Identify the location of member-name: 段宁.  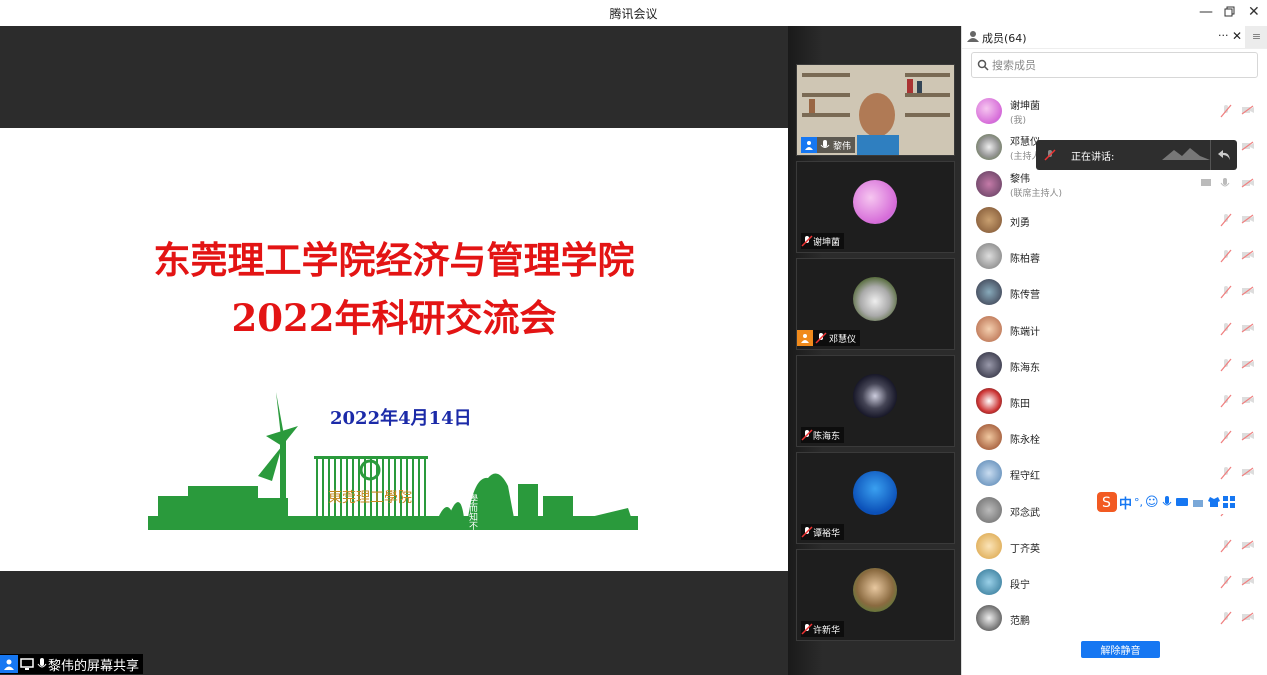
(1020, 585).